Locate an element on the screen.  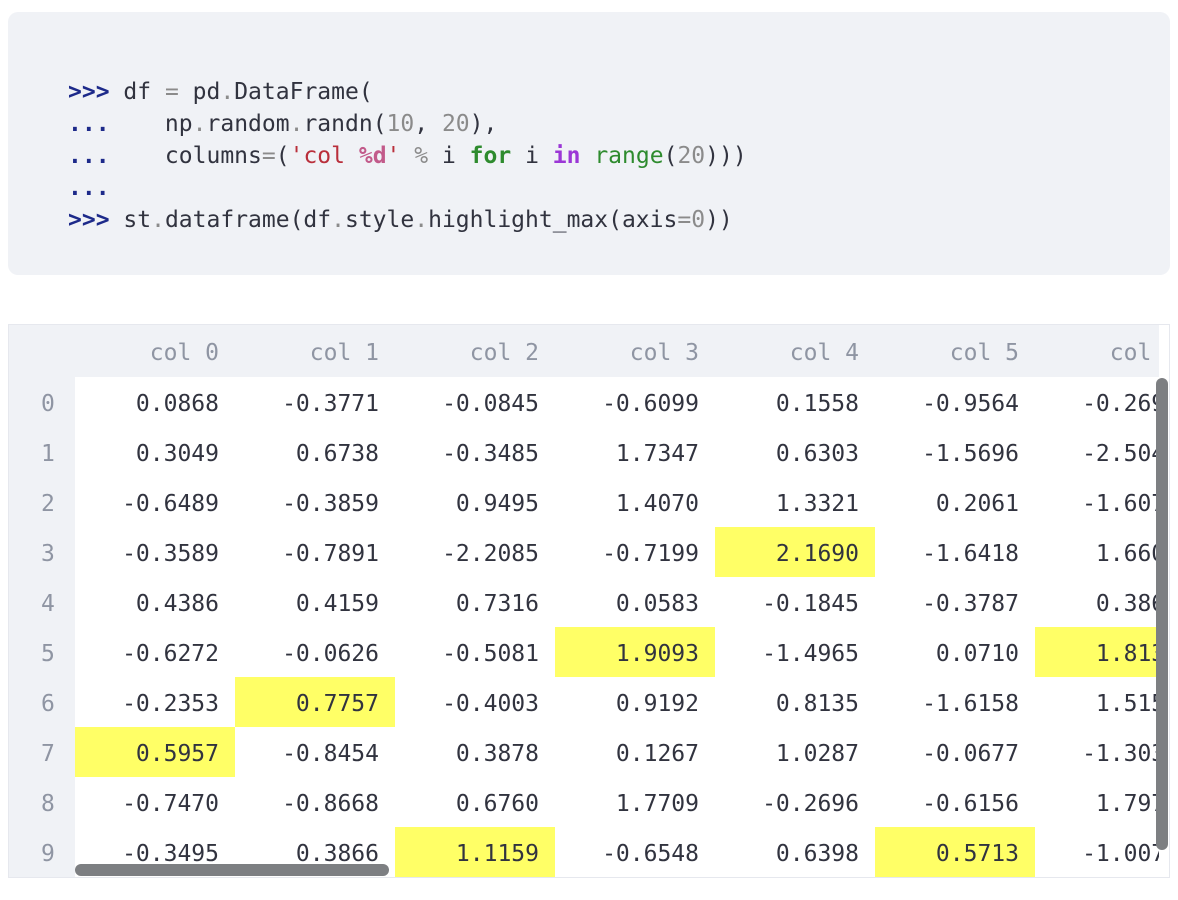
table-cell: 0.4386 is located at coordinates (155, 602).